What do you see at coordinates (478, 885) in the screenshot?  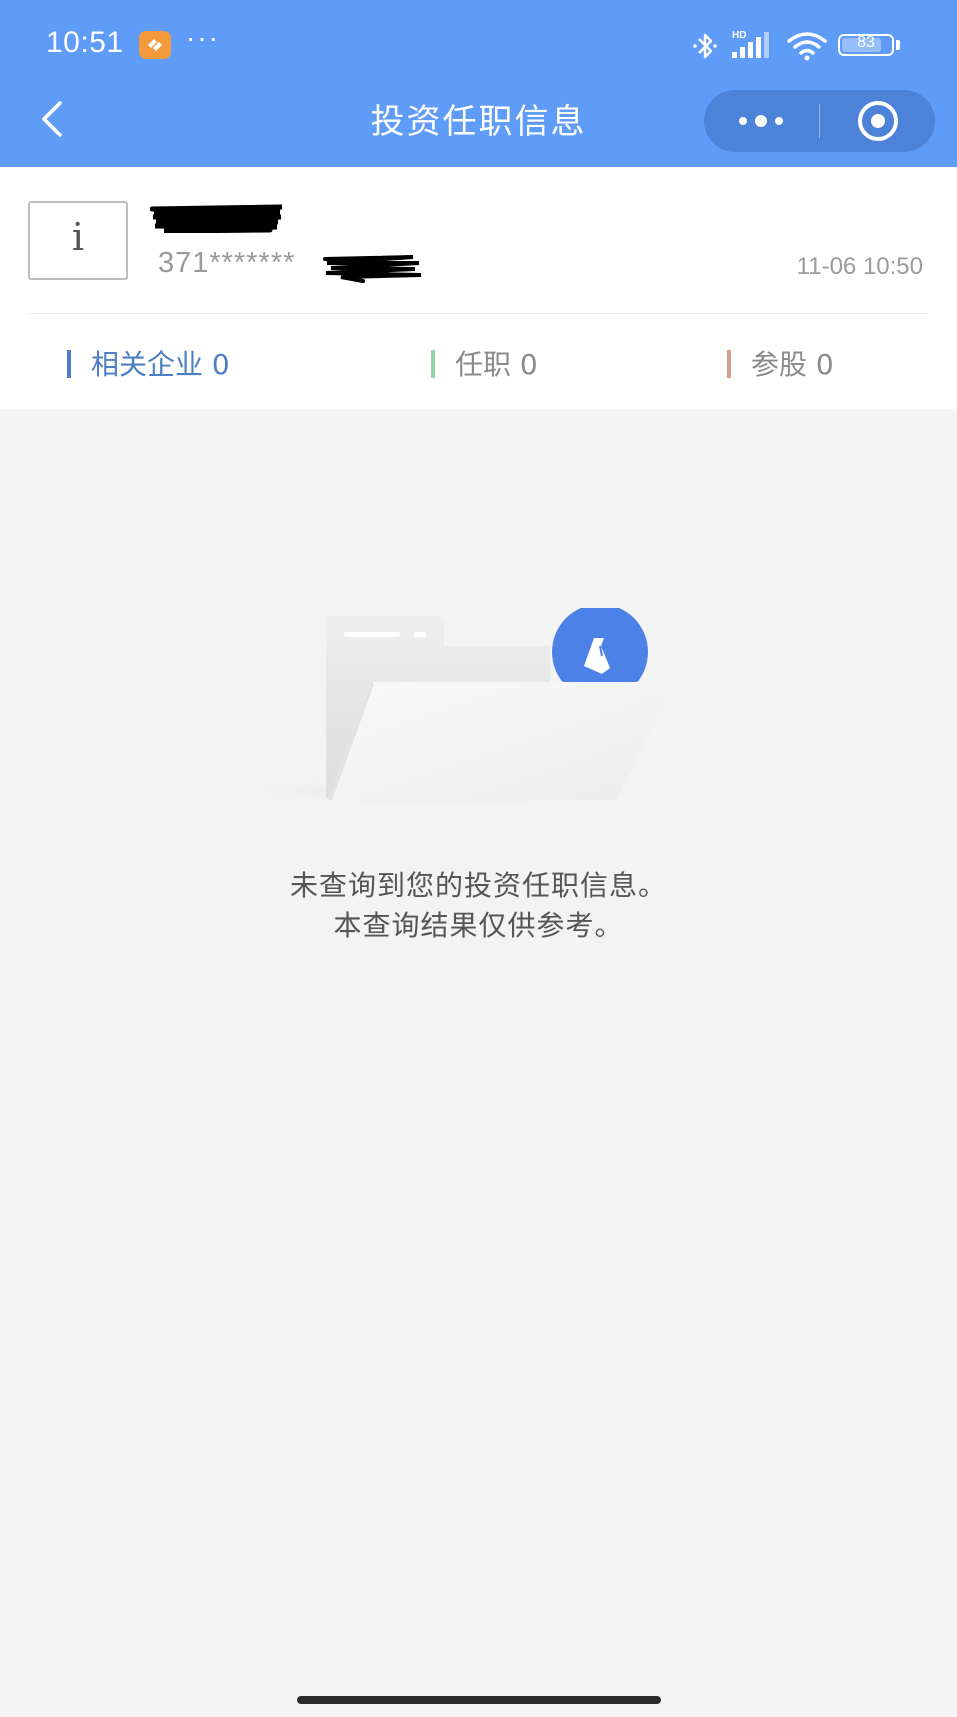 I see `empty-message-line1: 未查询到您的投资任职信息。` at bounding box center [478, 885].